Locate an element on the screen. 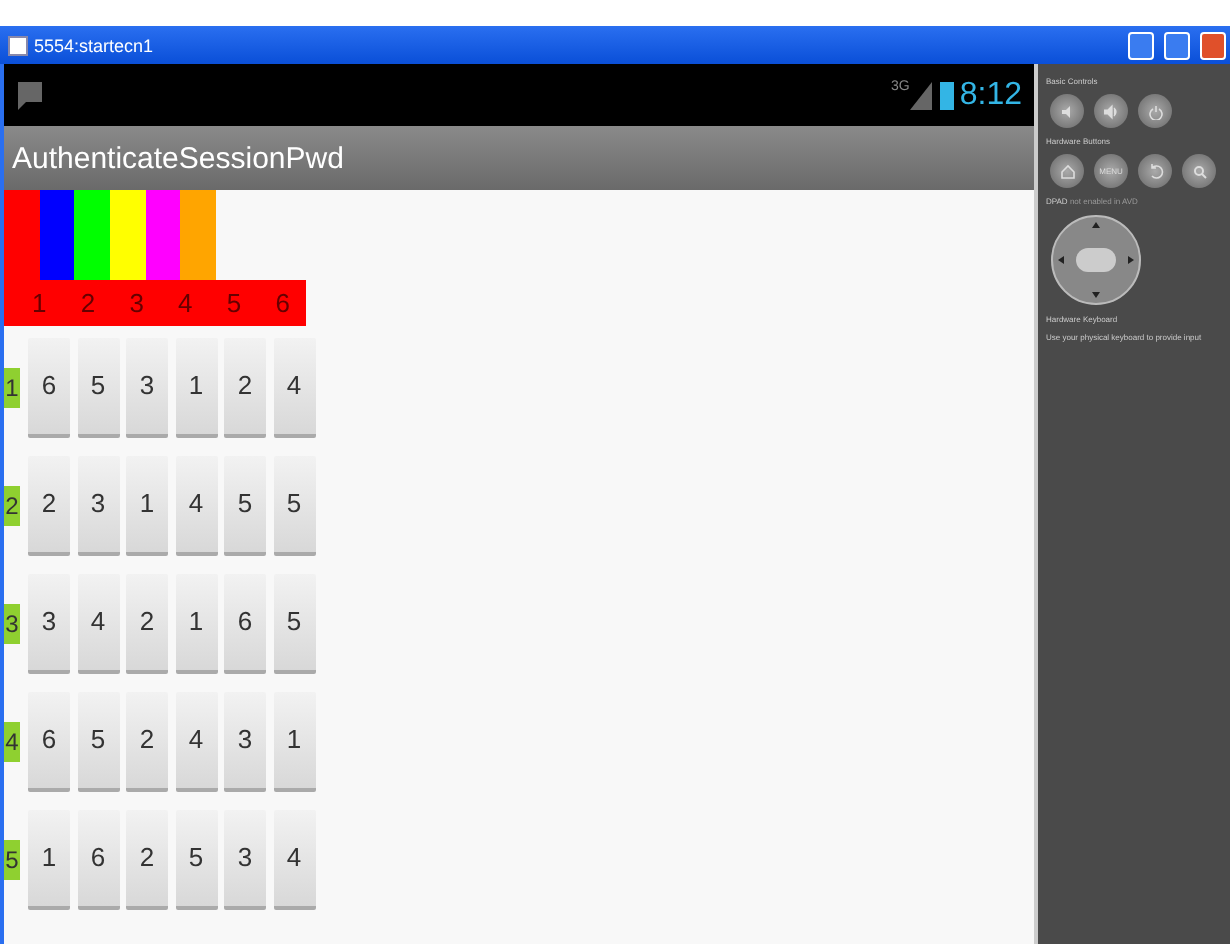 This screenshot has width=1230, height=944. column-number: 2 is located at coordinates (88, 303).